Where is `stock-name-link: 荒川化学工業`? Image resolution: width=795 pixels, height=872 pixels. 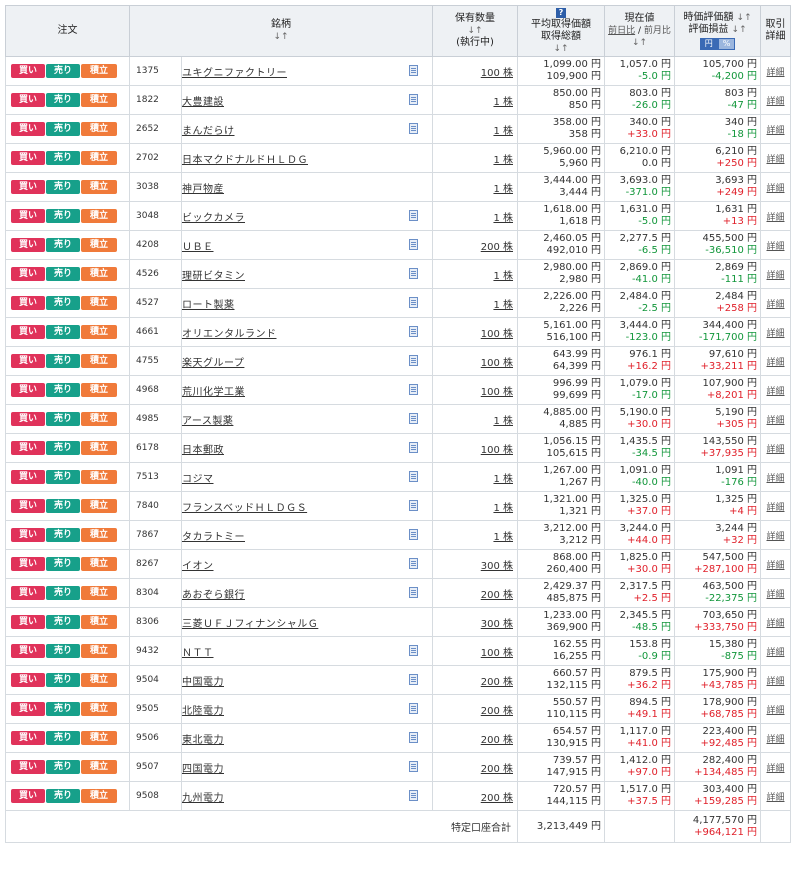
stock-name-link: 荒川化学工業 is located at coordinates (213, 392).